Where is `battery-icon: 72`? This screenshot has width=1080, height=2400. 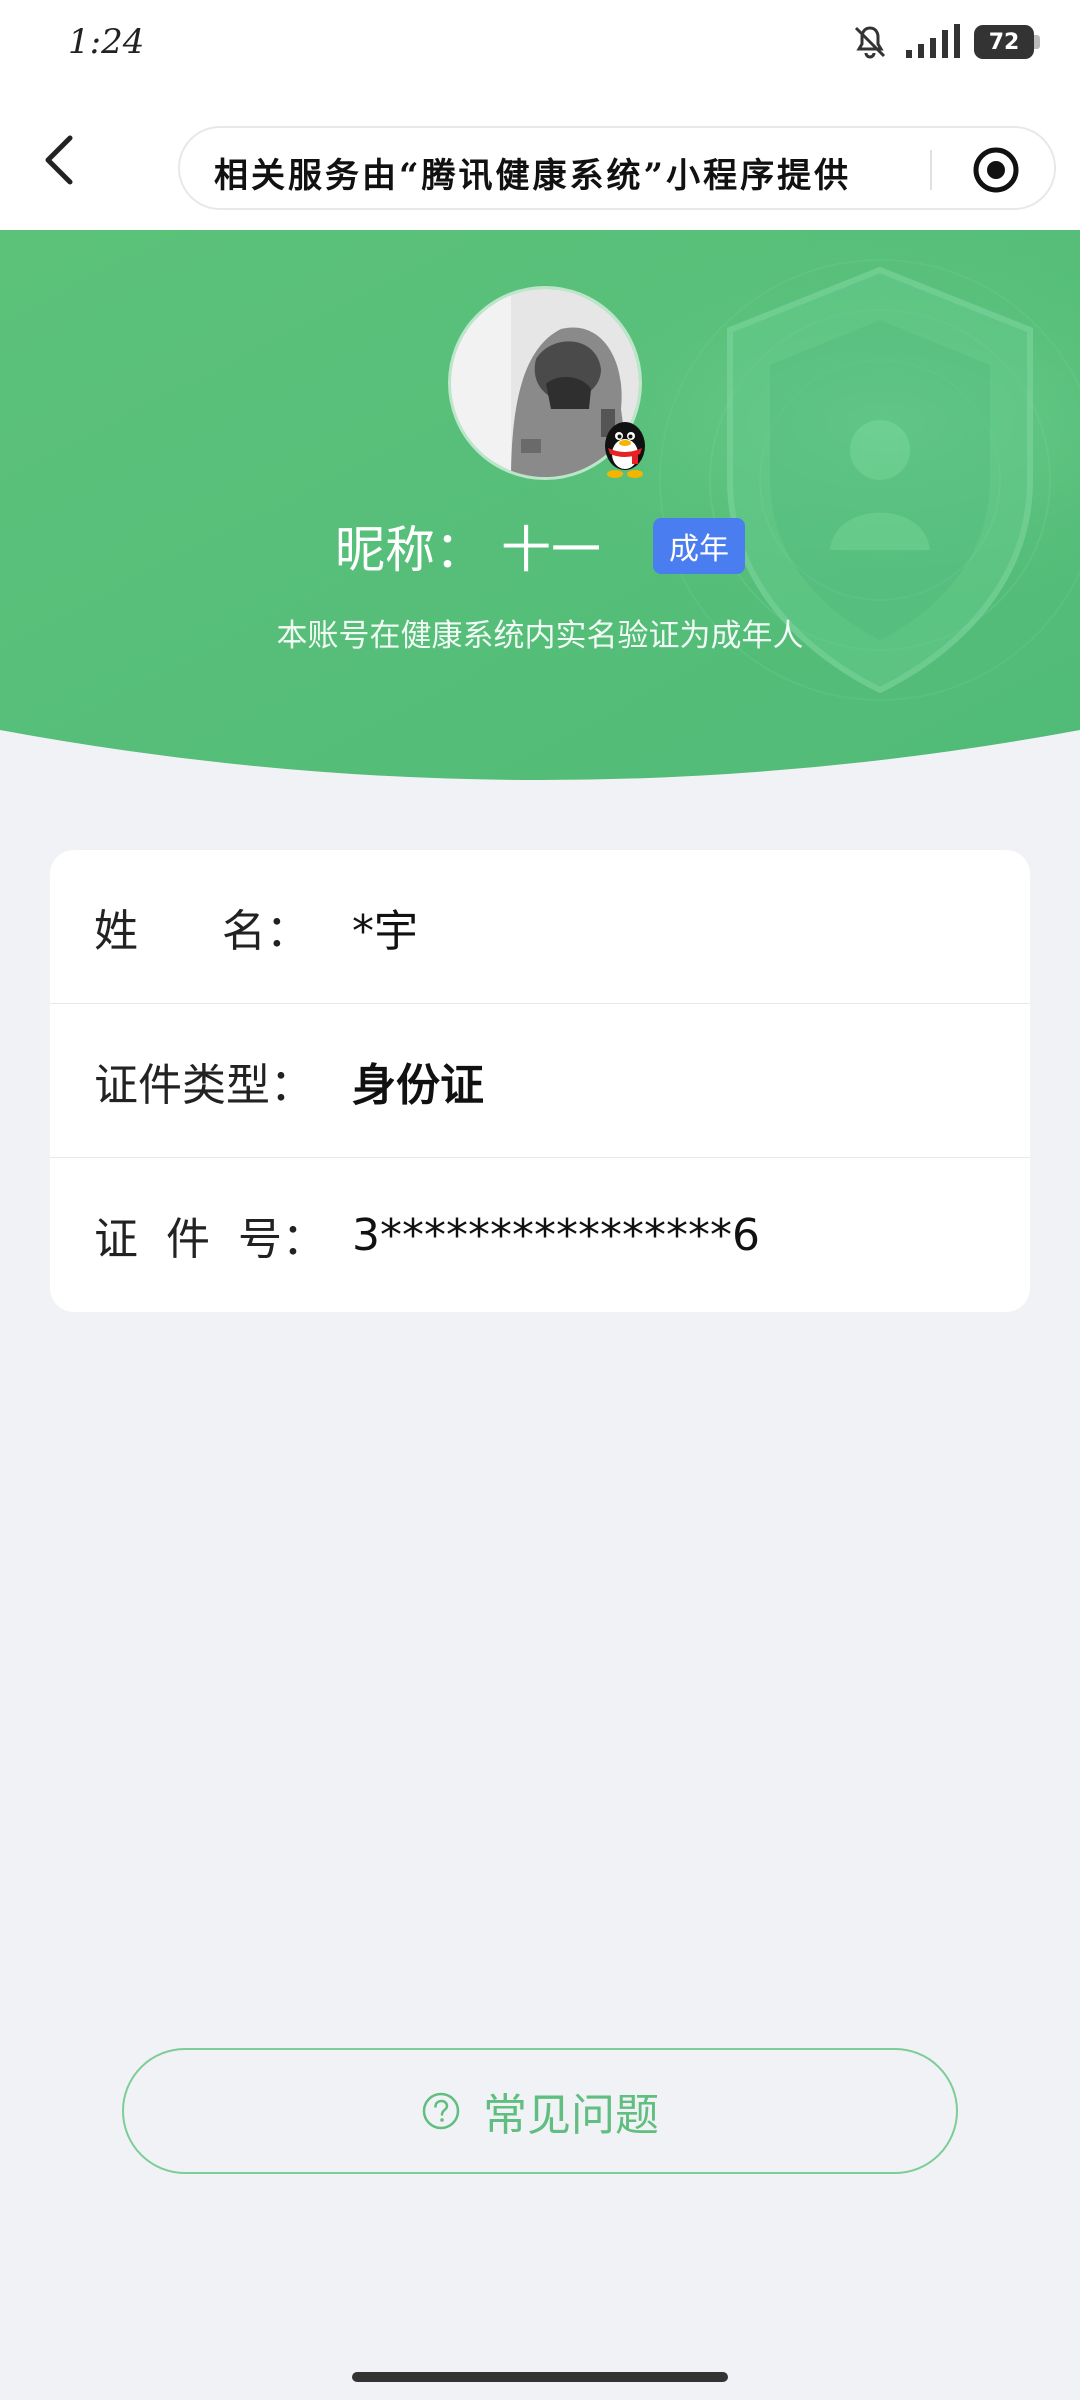
battery-icon: 72 is located at coordinates (1007, 42).